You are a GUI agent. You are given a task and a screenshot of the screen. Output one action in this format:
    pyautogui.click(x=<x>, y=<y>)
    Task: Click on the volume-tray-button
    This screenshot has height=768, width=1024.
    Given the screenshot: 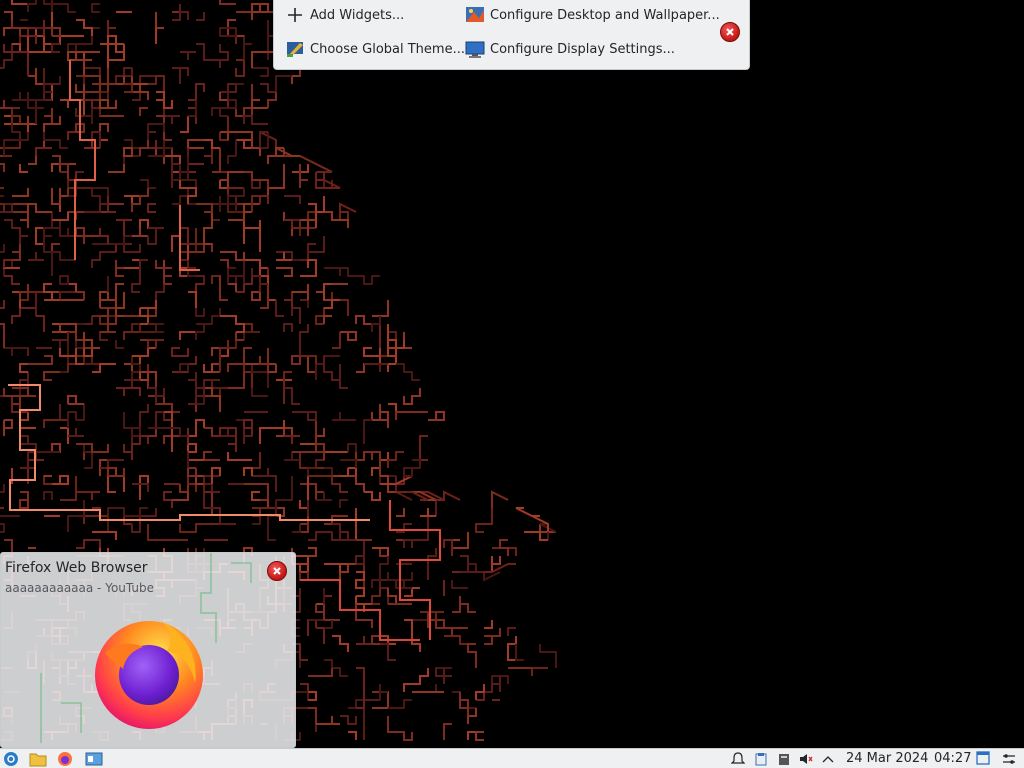 What is the action you would take?
    pyautogui.click(x=806, y=759)
    